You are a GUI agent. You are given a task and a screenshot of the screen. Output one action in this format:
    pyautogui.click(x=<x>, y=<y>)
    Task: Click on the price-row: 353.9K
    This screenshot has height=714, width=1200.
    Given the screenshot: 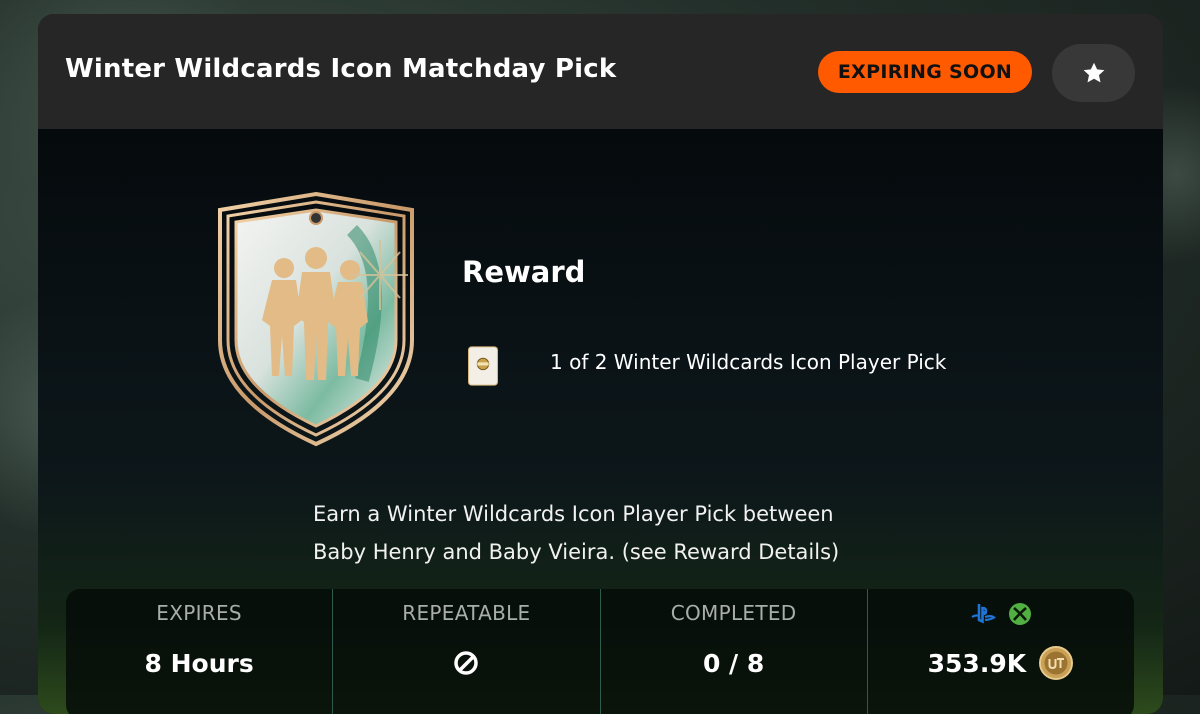 What is the action you would take?
    pyautogui.click(x=1001, y=663)
    